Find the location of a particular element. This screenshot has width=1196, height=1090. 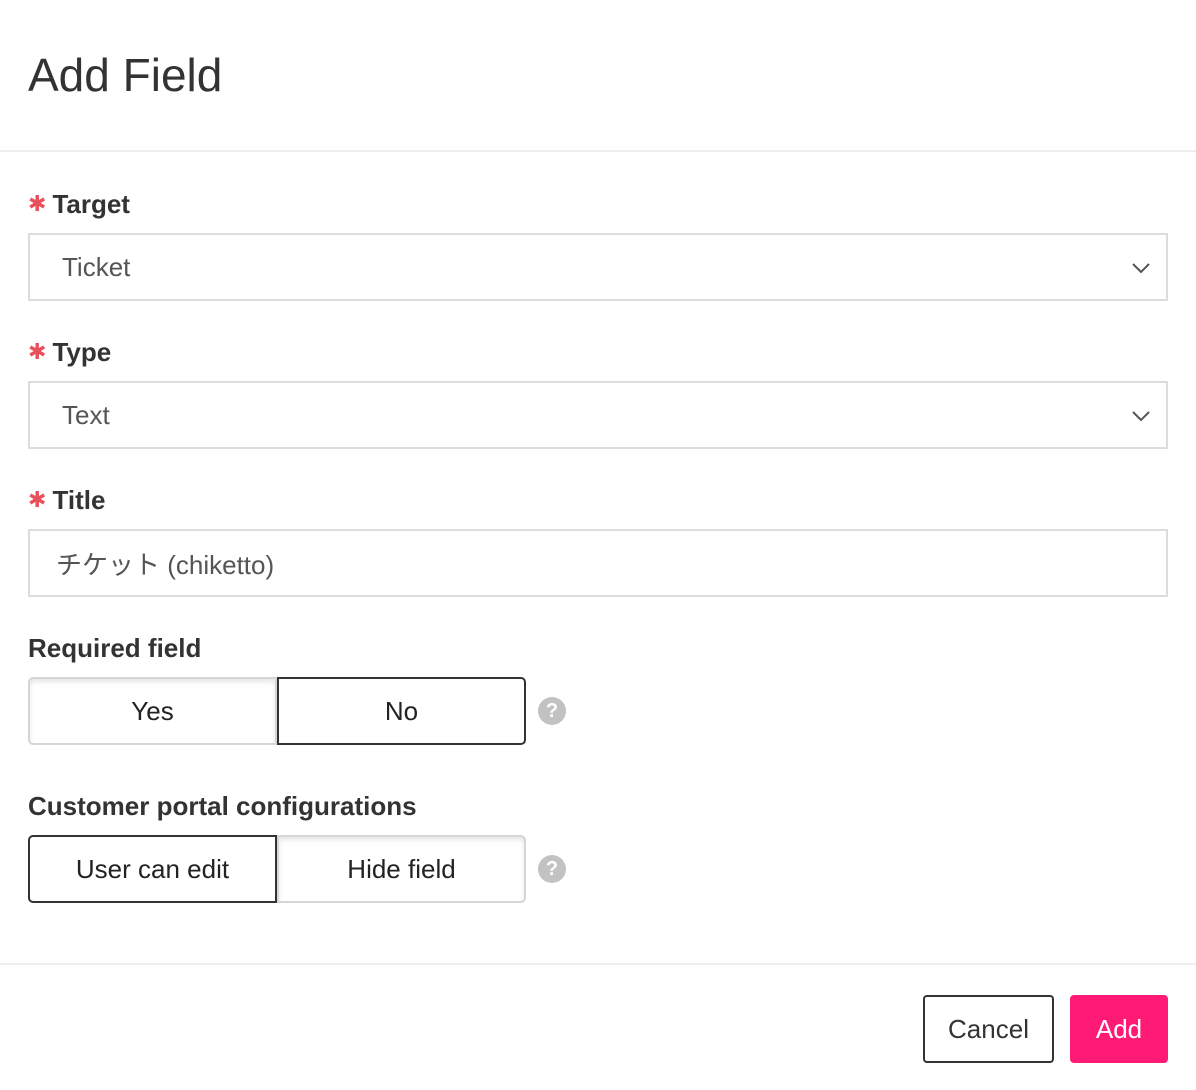

title-label: ✱ Title is located at coordinates (66, 501).